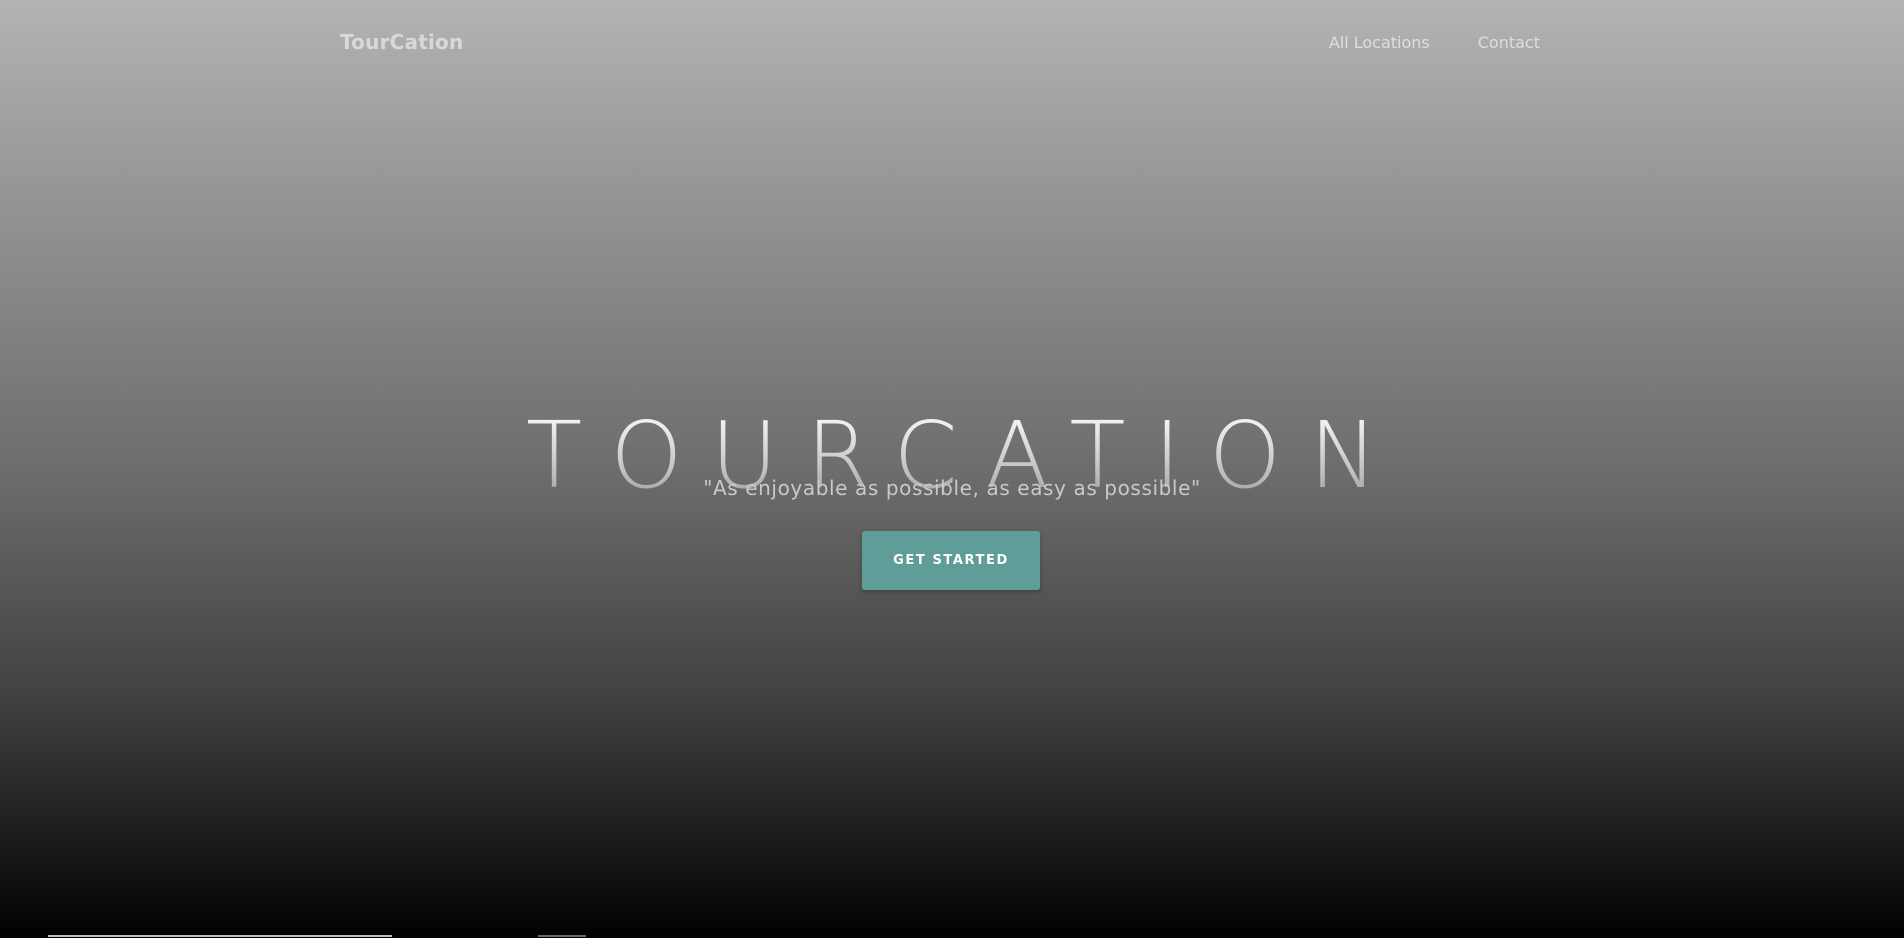 The width and height of the screenshot is (1904, 938). What do you see at coordinates (562, 936) in the screenshot?
I see `bottom-divider-mid` at bounding box center [562, 936].